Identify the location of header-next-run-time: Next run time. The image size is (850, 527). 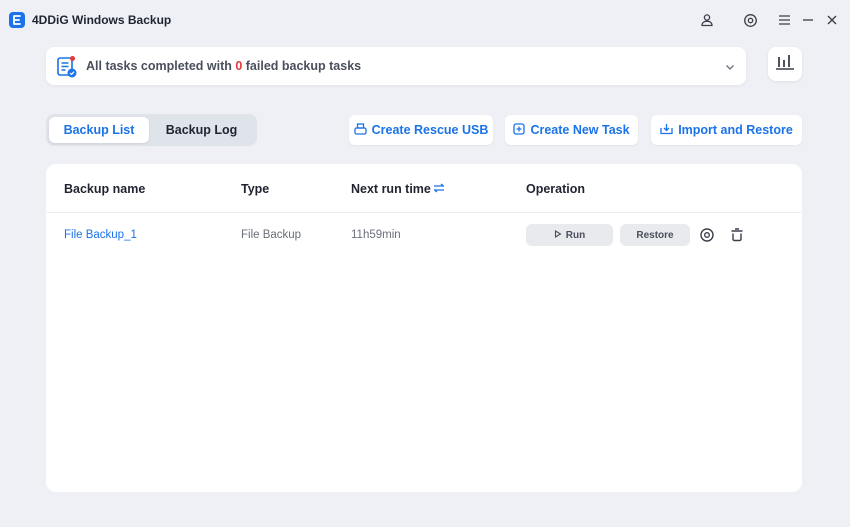
(398, 189).